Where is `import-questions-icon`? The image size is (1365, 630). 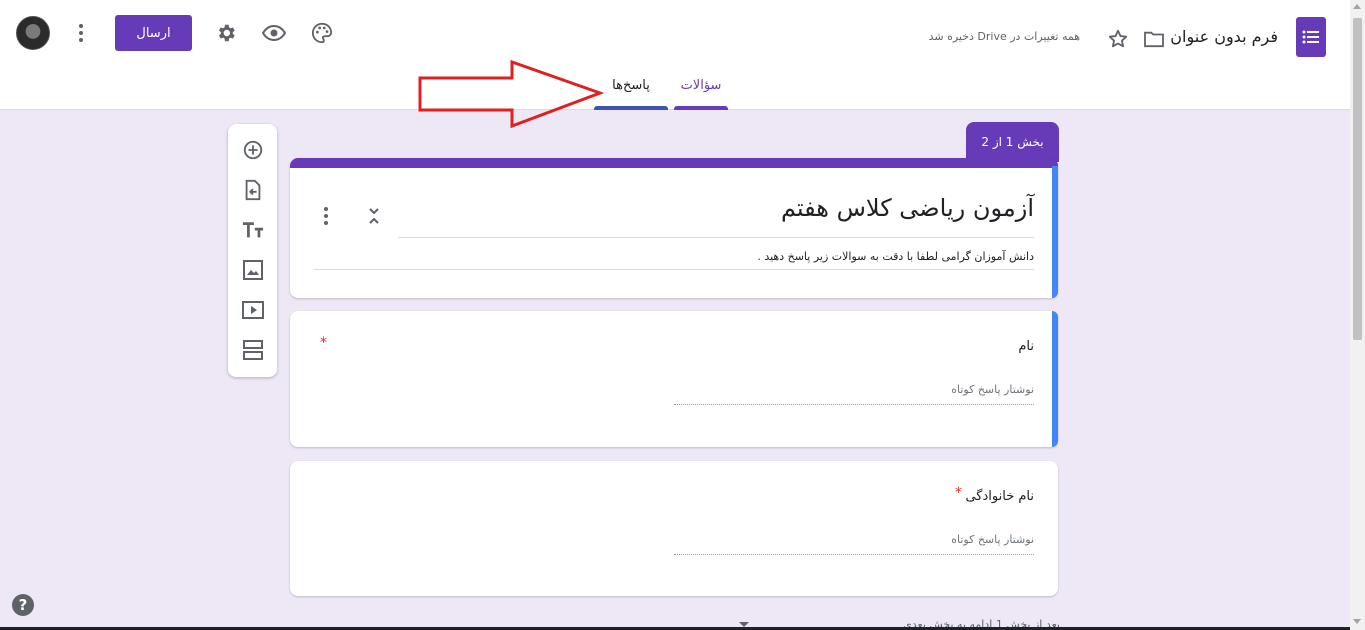
import-questions-icon is located at coordinates (253, 190).